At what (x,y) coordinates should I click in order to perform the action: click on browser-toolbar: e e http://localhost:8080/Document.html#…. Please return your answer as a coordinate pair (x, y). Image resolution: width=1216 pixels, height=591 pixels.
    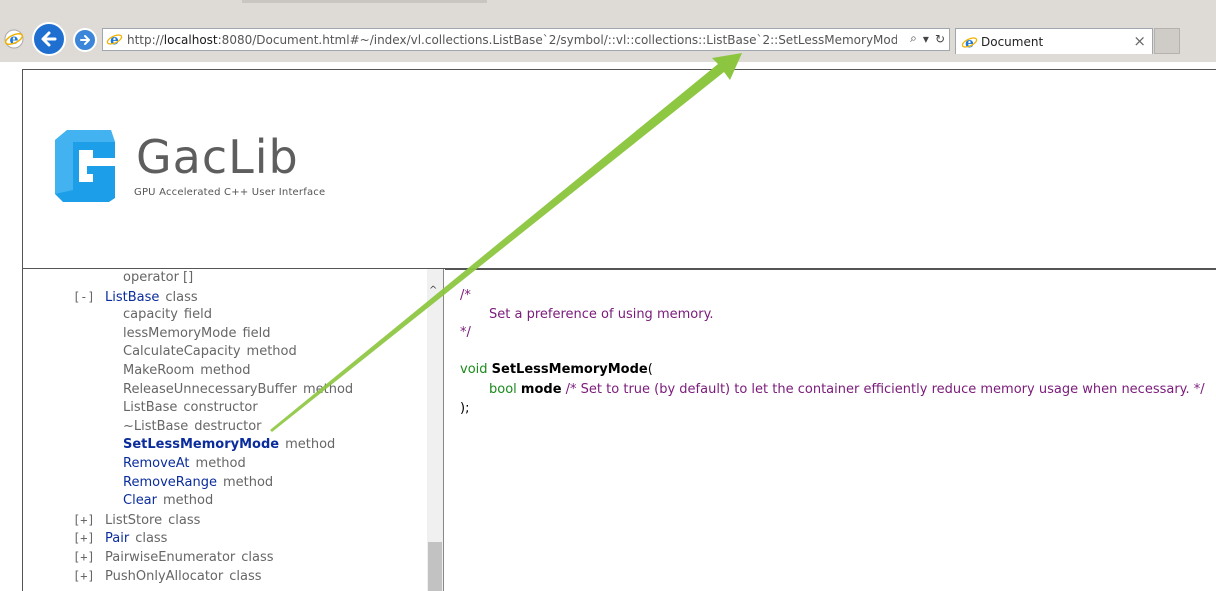
    Looking at the image, I should click on (608, 31).